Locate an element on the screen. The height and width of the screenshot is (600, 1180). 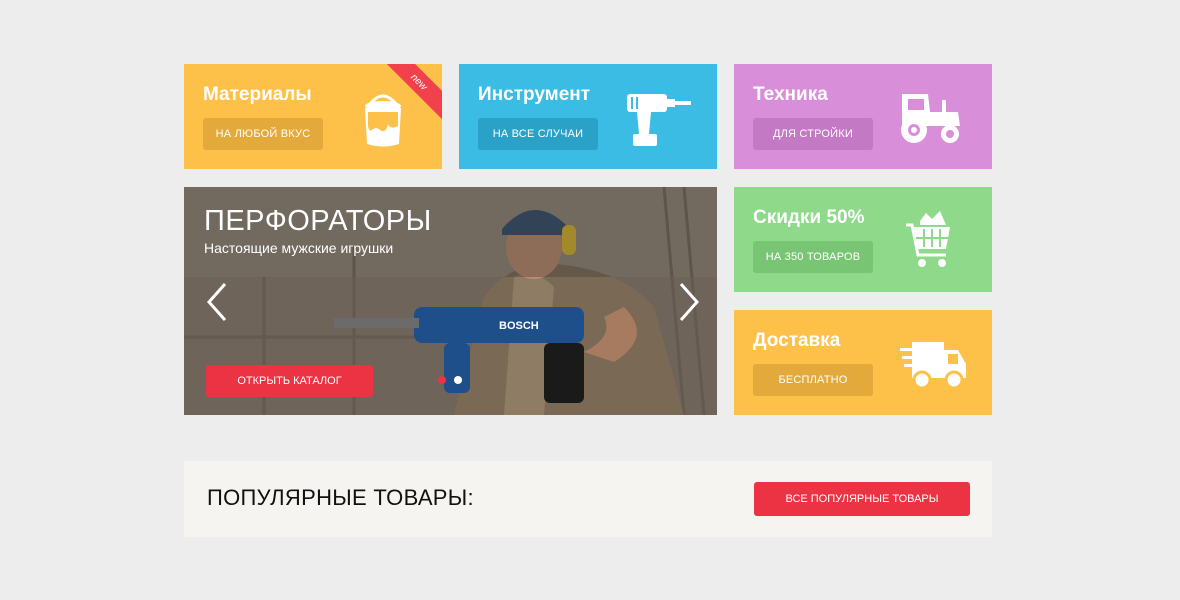
open-catalog-button: ОТКРЫТЬ КАТАЛОГ is located at coordinates (289, 381).